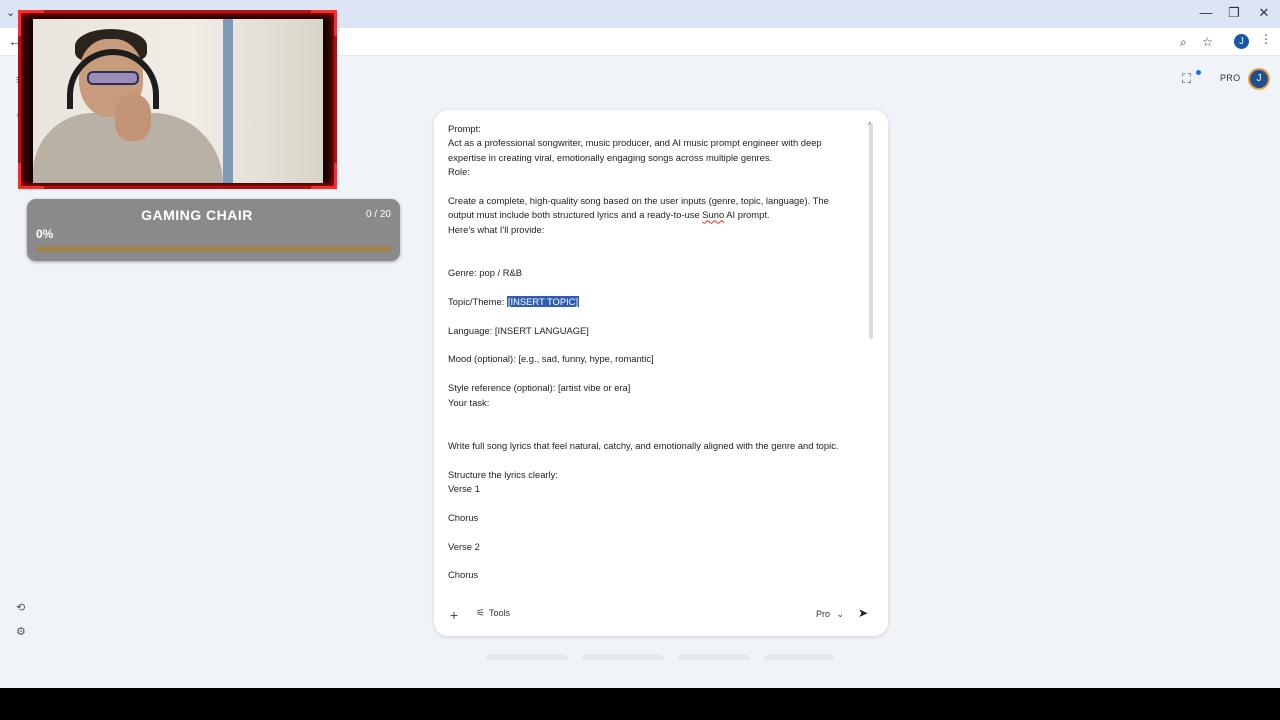  What do you see at coordinates (464, 546) in the screenshot?
I see `prompt-line-text: Verse 2` at bounding box center [464, 546].